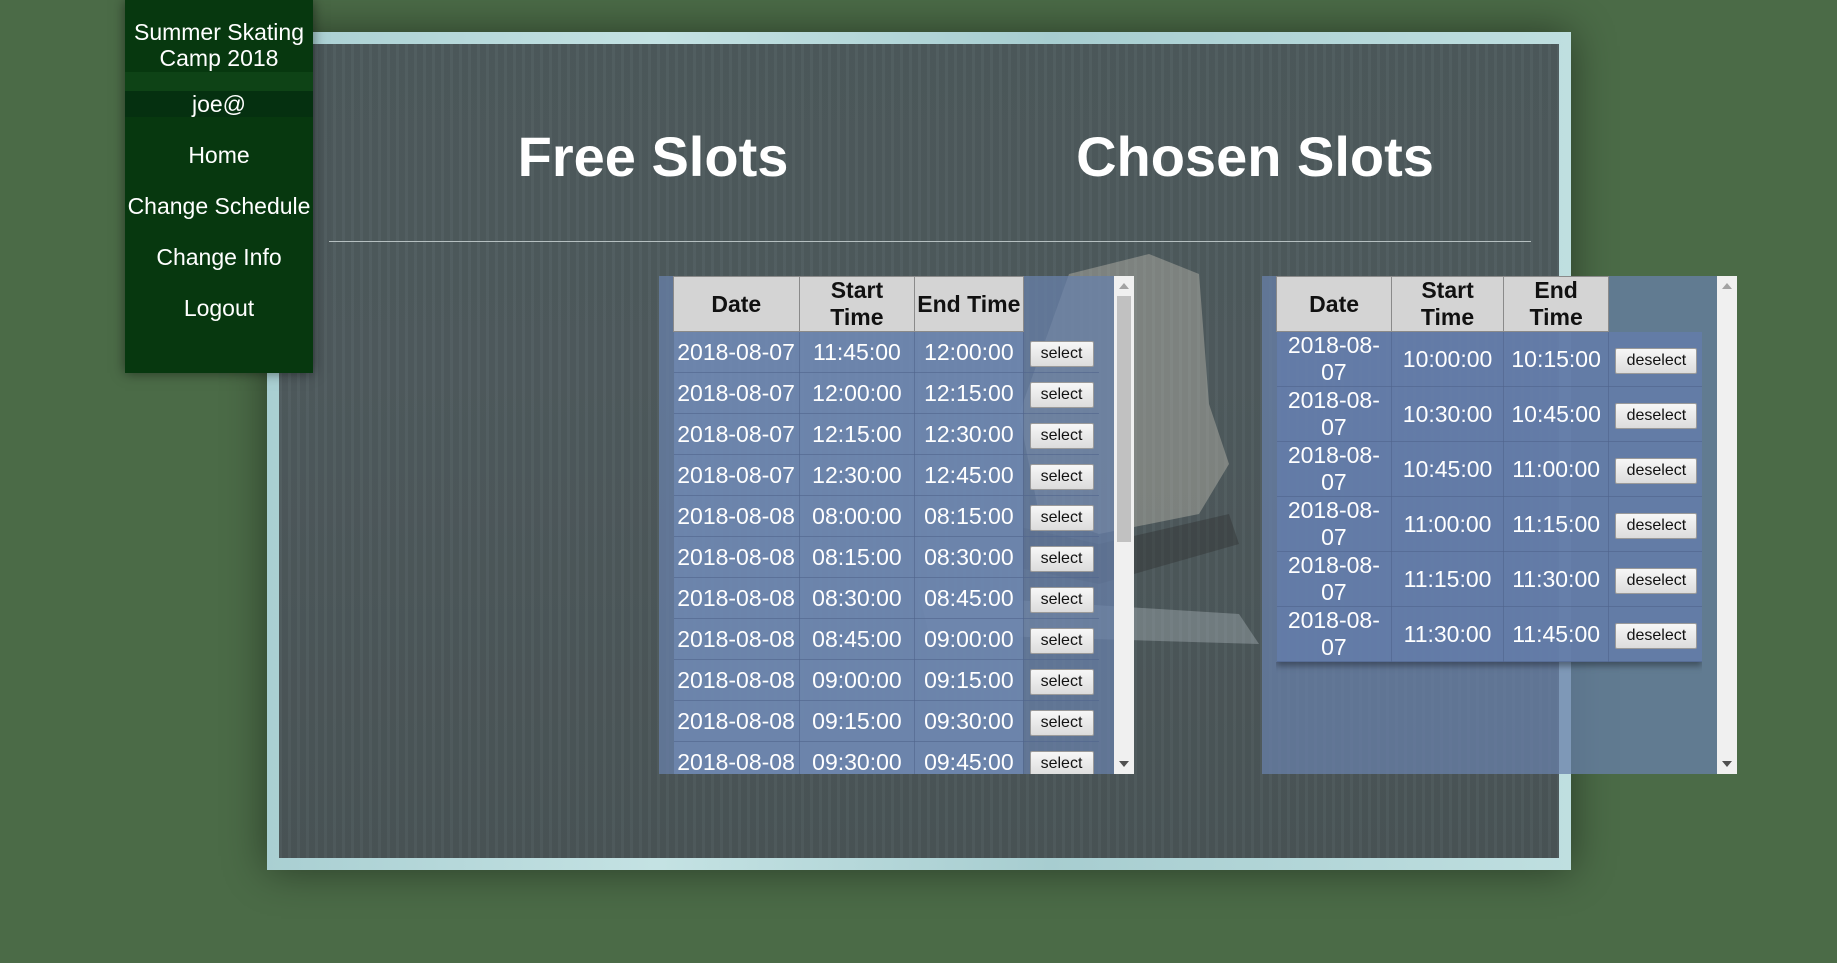  I want to click on free-slots-scrollbar, so click(1124, 525).